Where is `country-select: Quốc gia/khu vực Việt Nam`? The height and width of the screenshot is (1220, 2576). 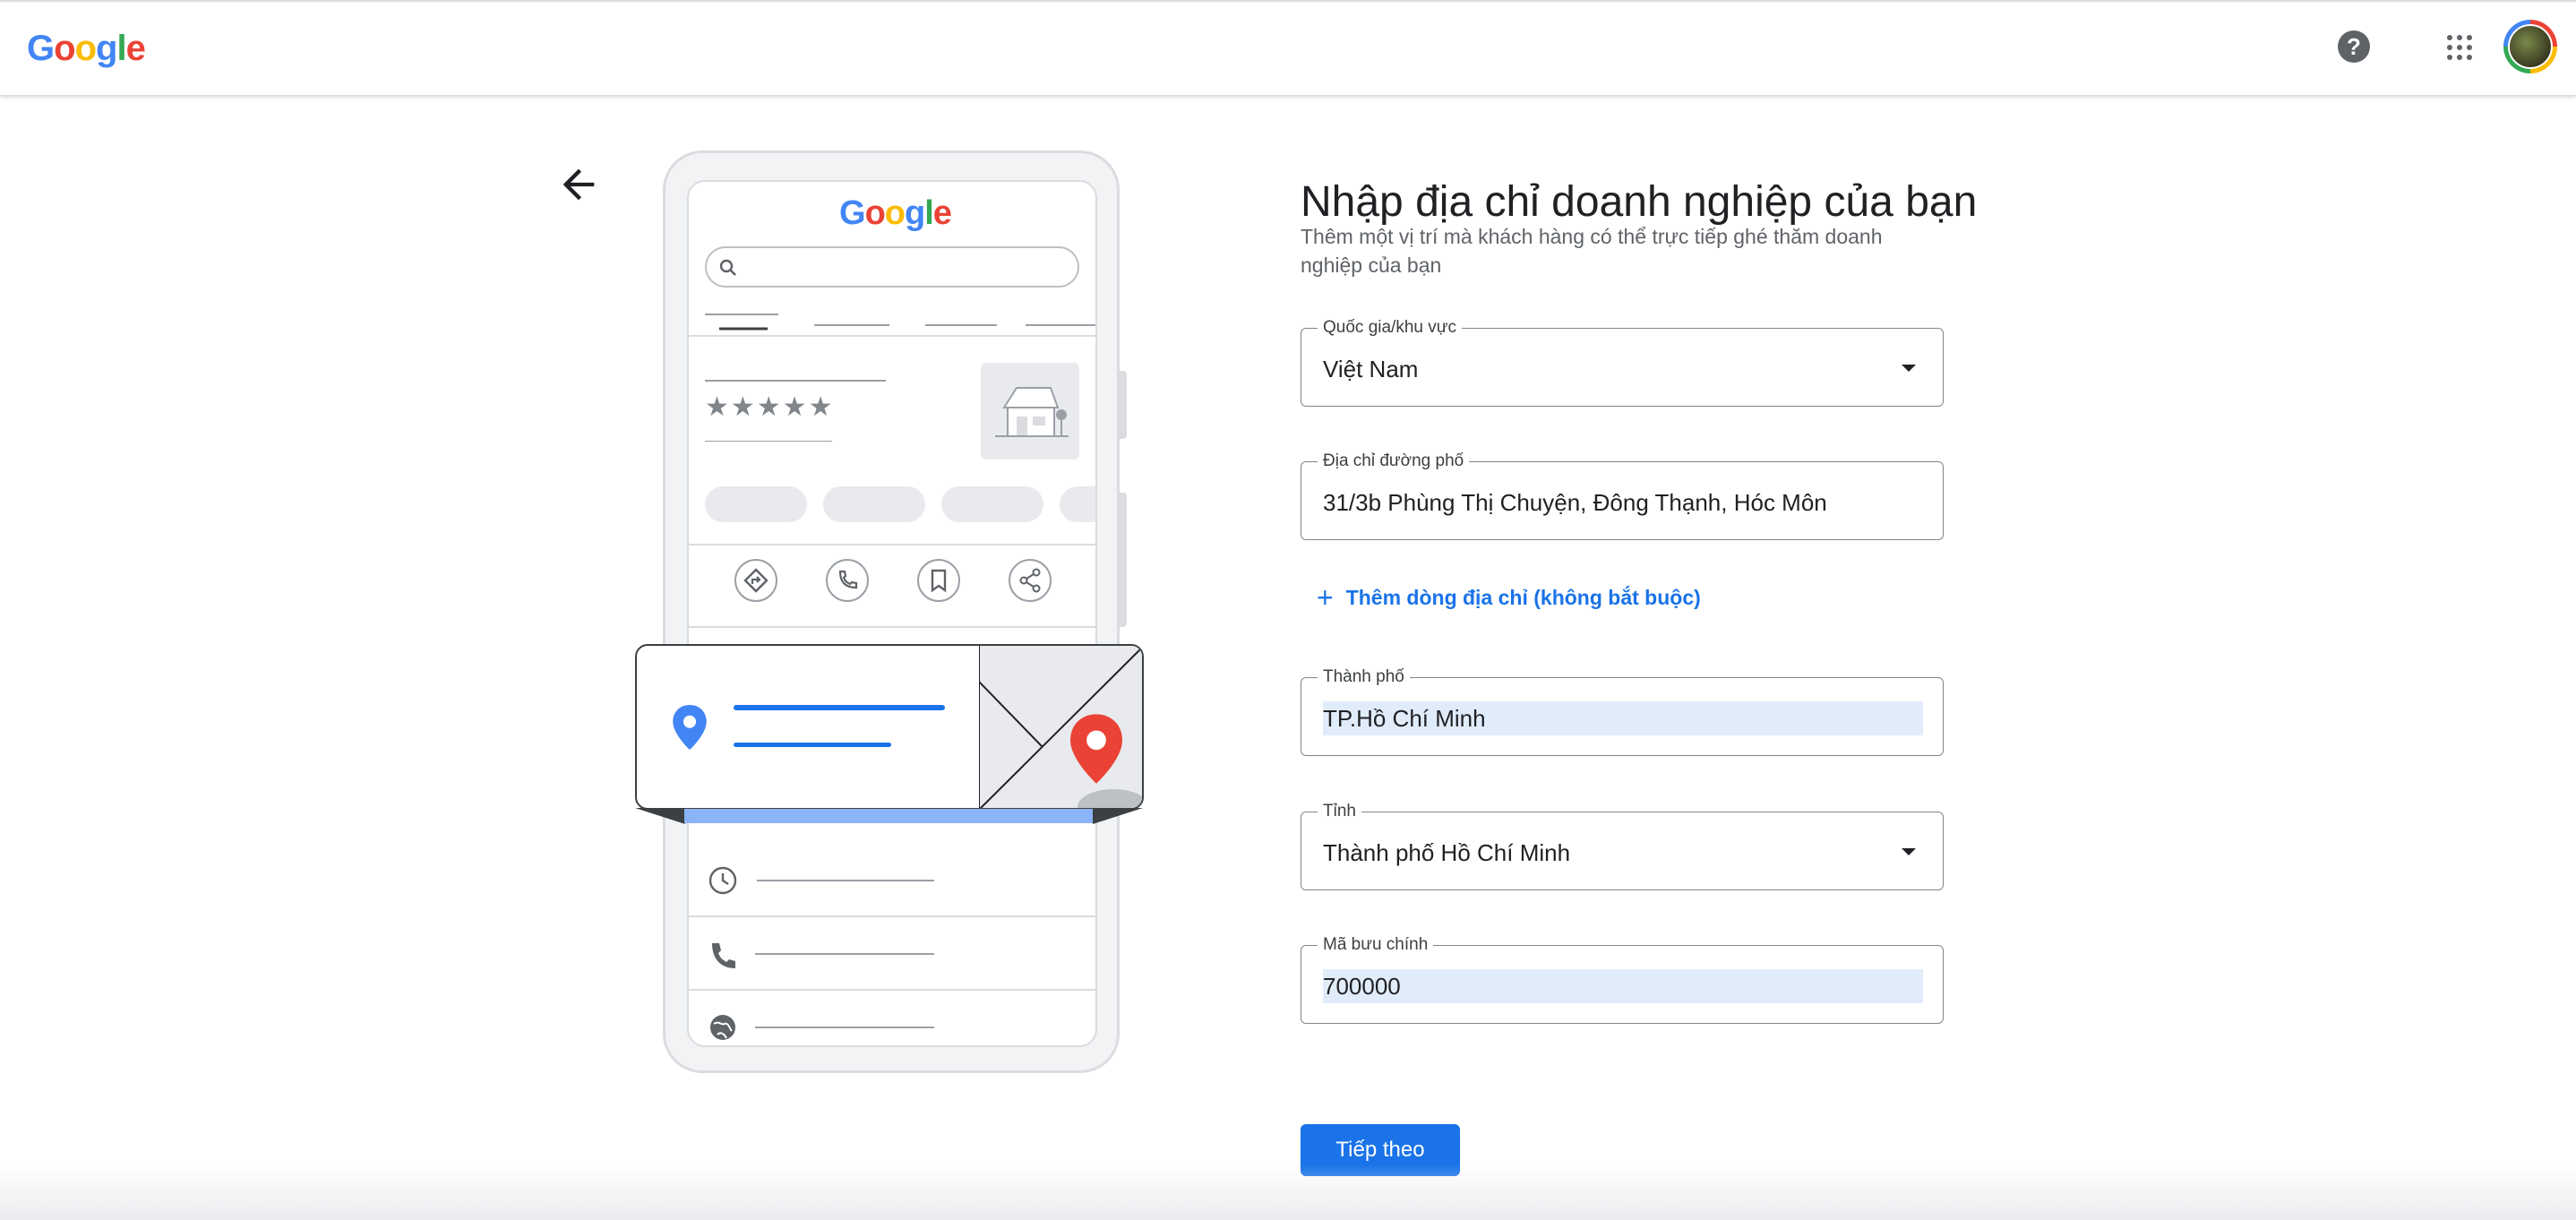
country-select: Quốc gia/khu vực Việt Nam is located at coordinates (1622, 362).